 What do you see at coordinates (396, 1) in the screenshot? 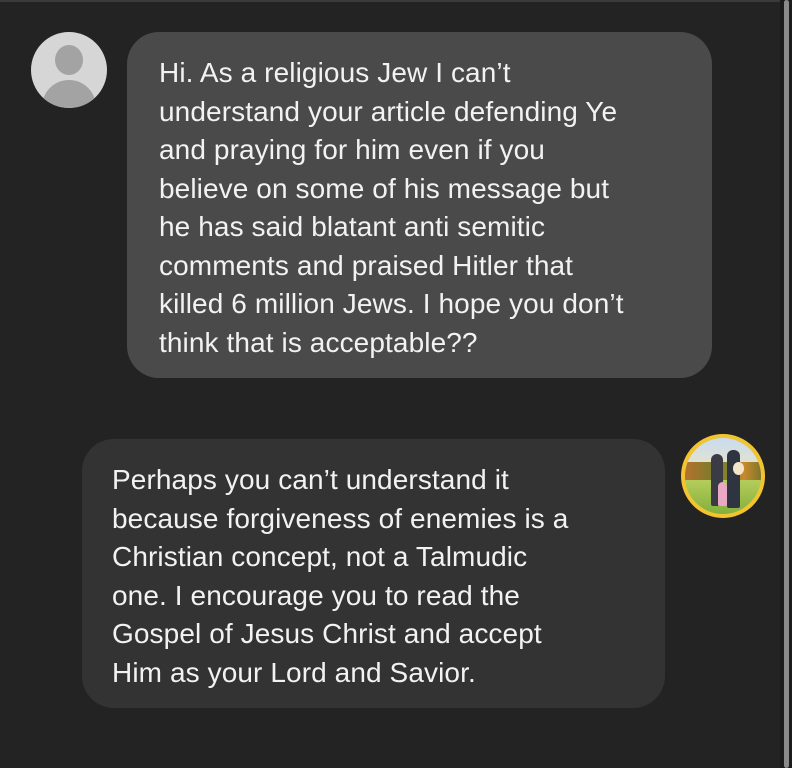
I see `top-divider` at bounding box center [396, 1].